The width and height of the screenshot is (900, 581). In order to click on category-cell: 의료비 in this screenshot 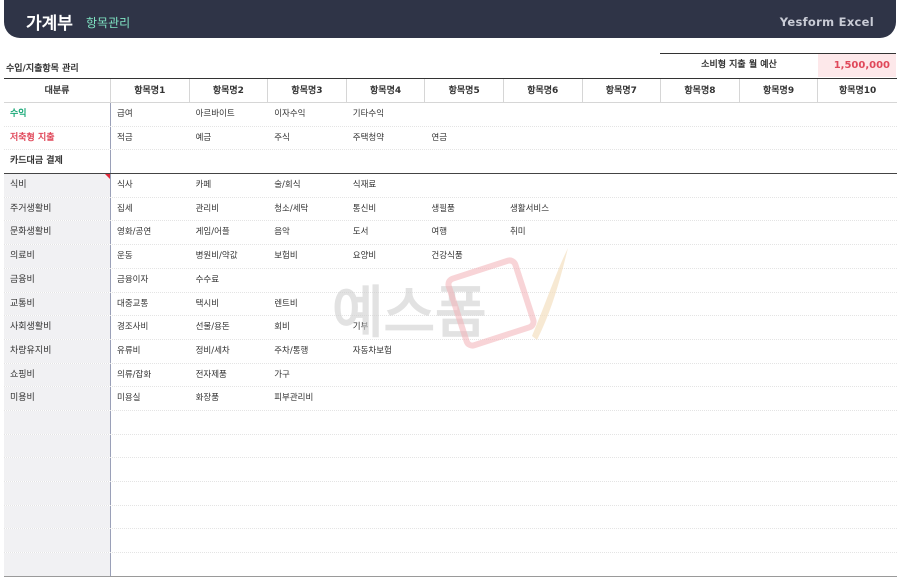, I will do `click(57, 256)`.